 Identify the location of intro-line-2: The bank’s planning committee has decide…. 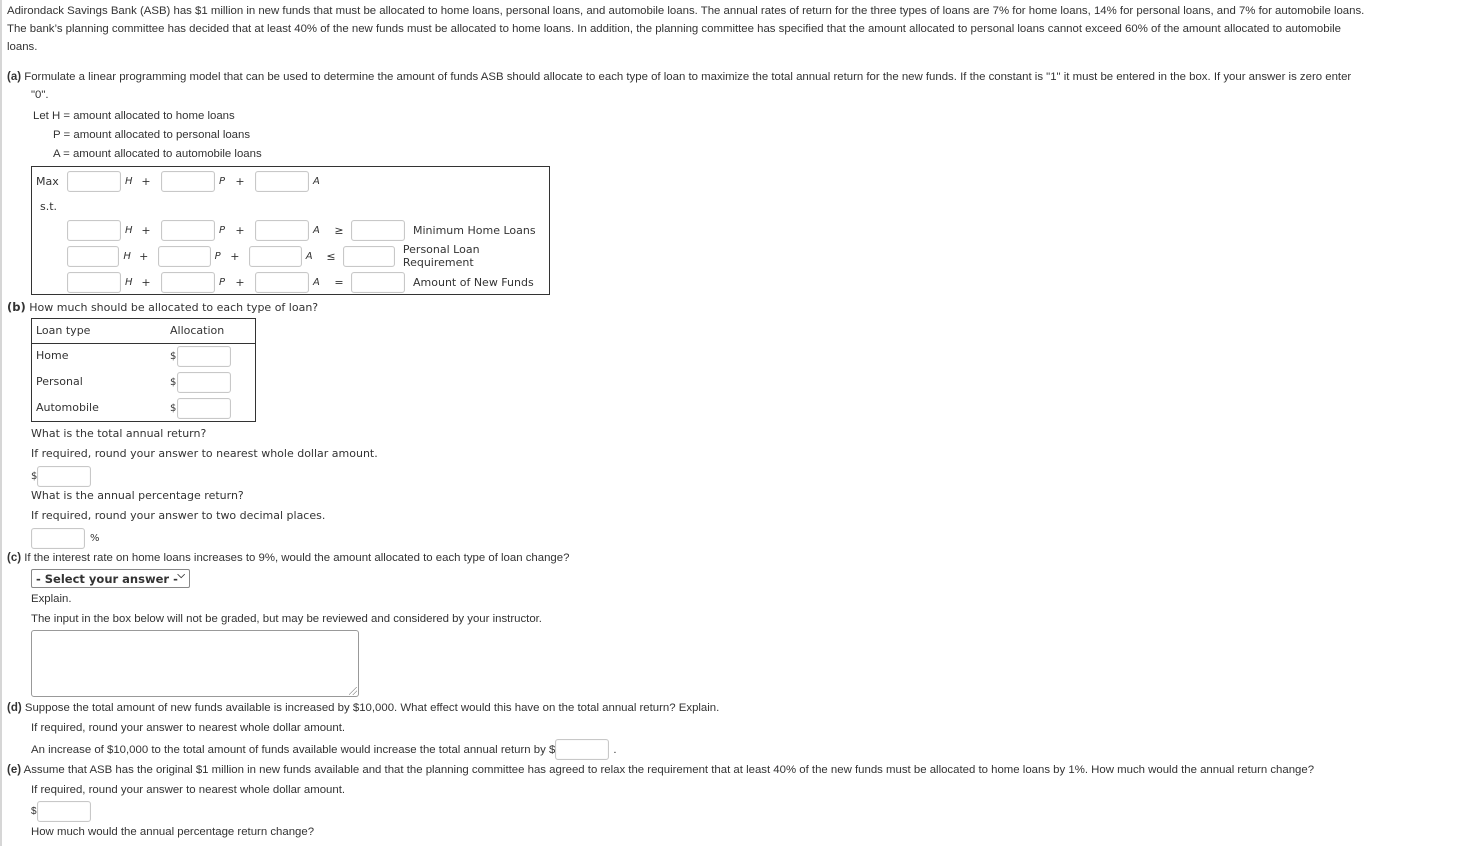
(674, 29).